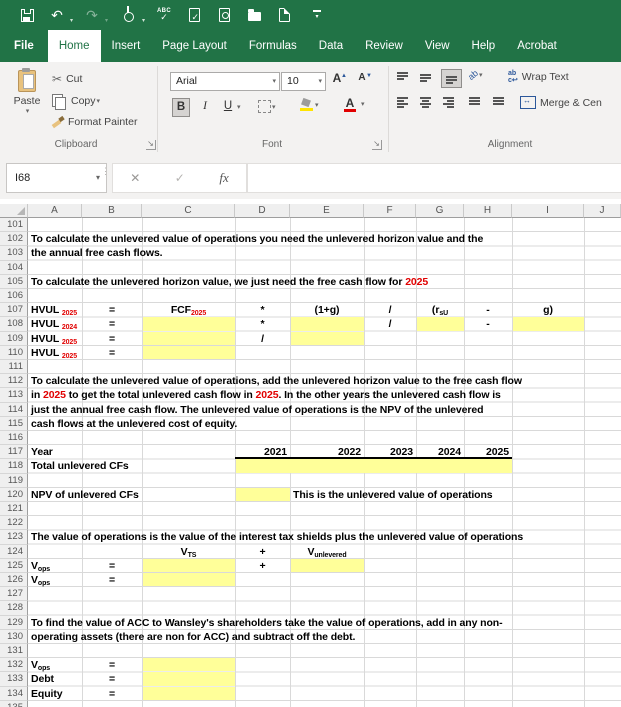 This screenshot has width=621, height=707. Describe the element at coordinates (14, 466) in the screenshot. I see `row-header-118: 118` at that location.